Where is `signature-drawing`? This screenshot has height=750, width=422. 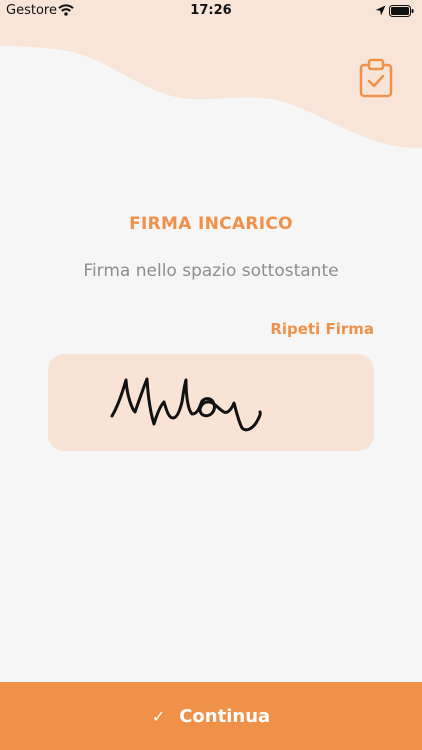
signature-drawing is located at coordinates (186, 404).